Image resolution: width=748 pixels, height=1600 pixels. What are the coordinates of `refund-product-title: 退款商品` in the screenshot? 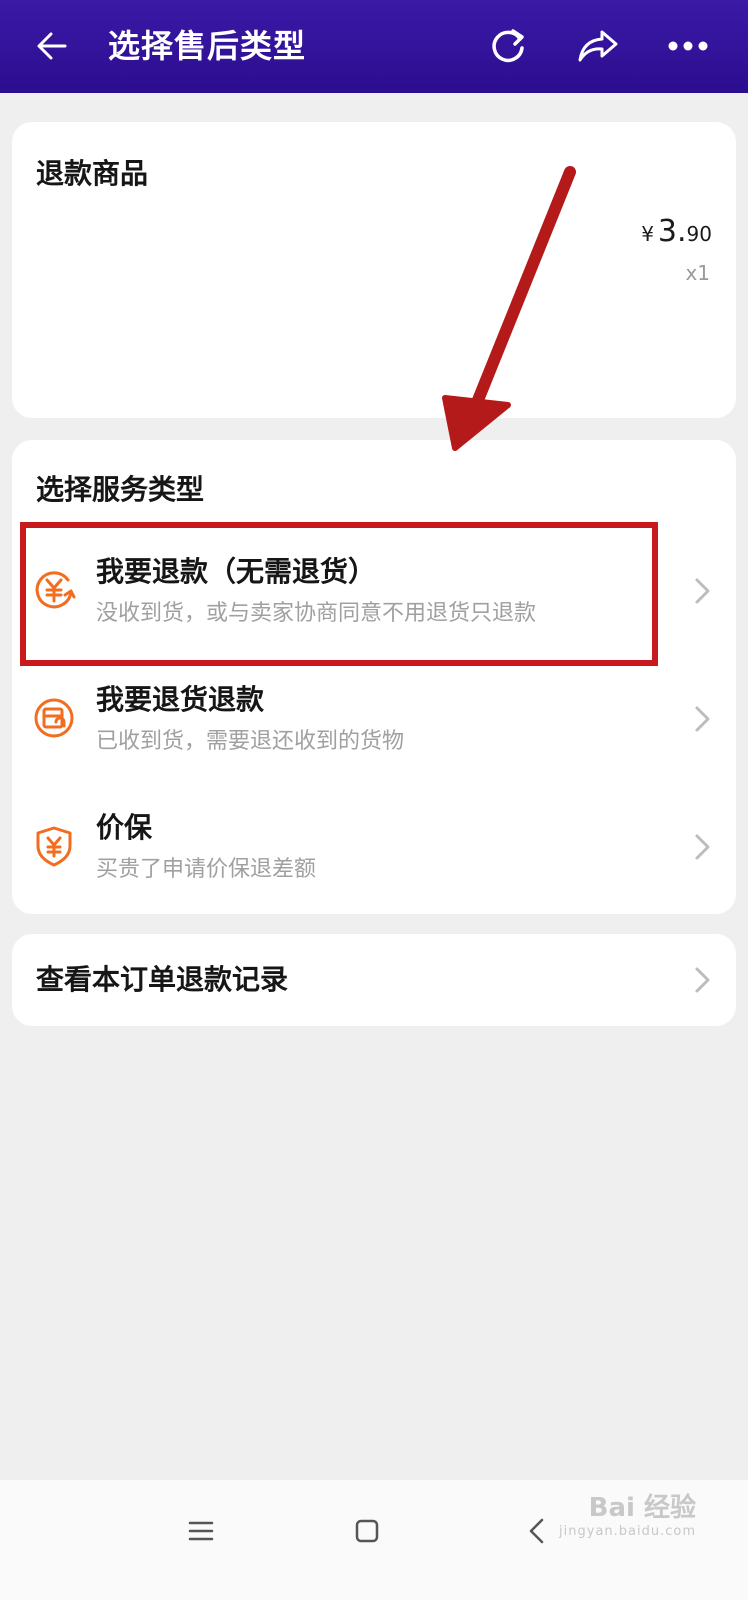 It's located at (92, 173).